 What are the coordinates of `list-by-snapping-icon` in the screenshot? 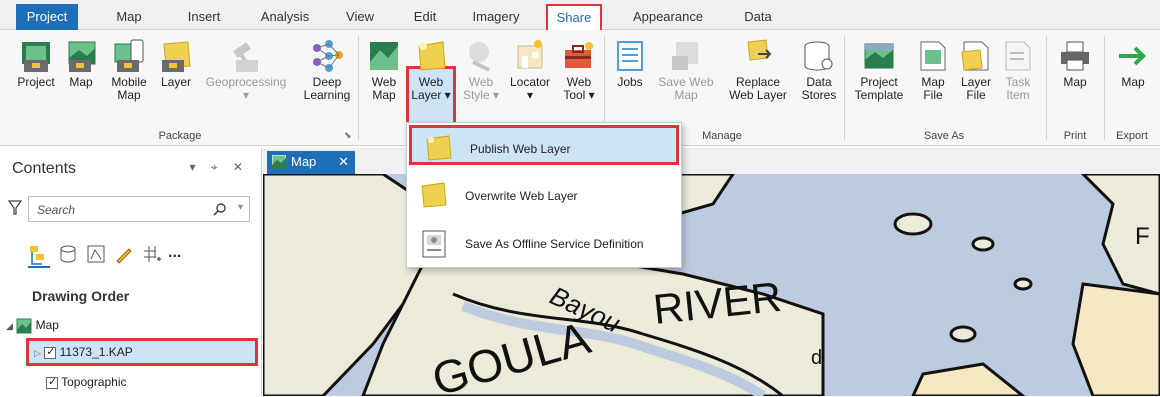 It's located at (152, 254).